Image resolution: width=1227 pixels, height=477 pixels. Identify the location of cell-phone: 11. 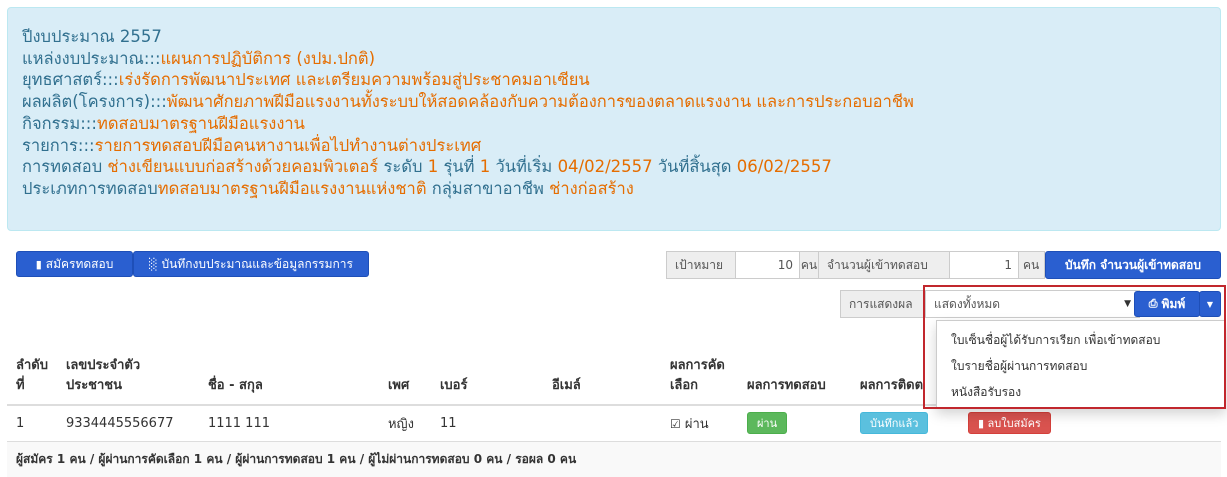
(486, 422).